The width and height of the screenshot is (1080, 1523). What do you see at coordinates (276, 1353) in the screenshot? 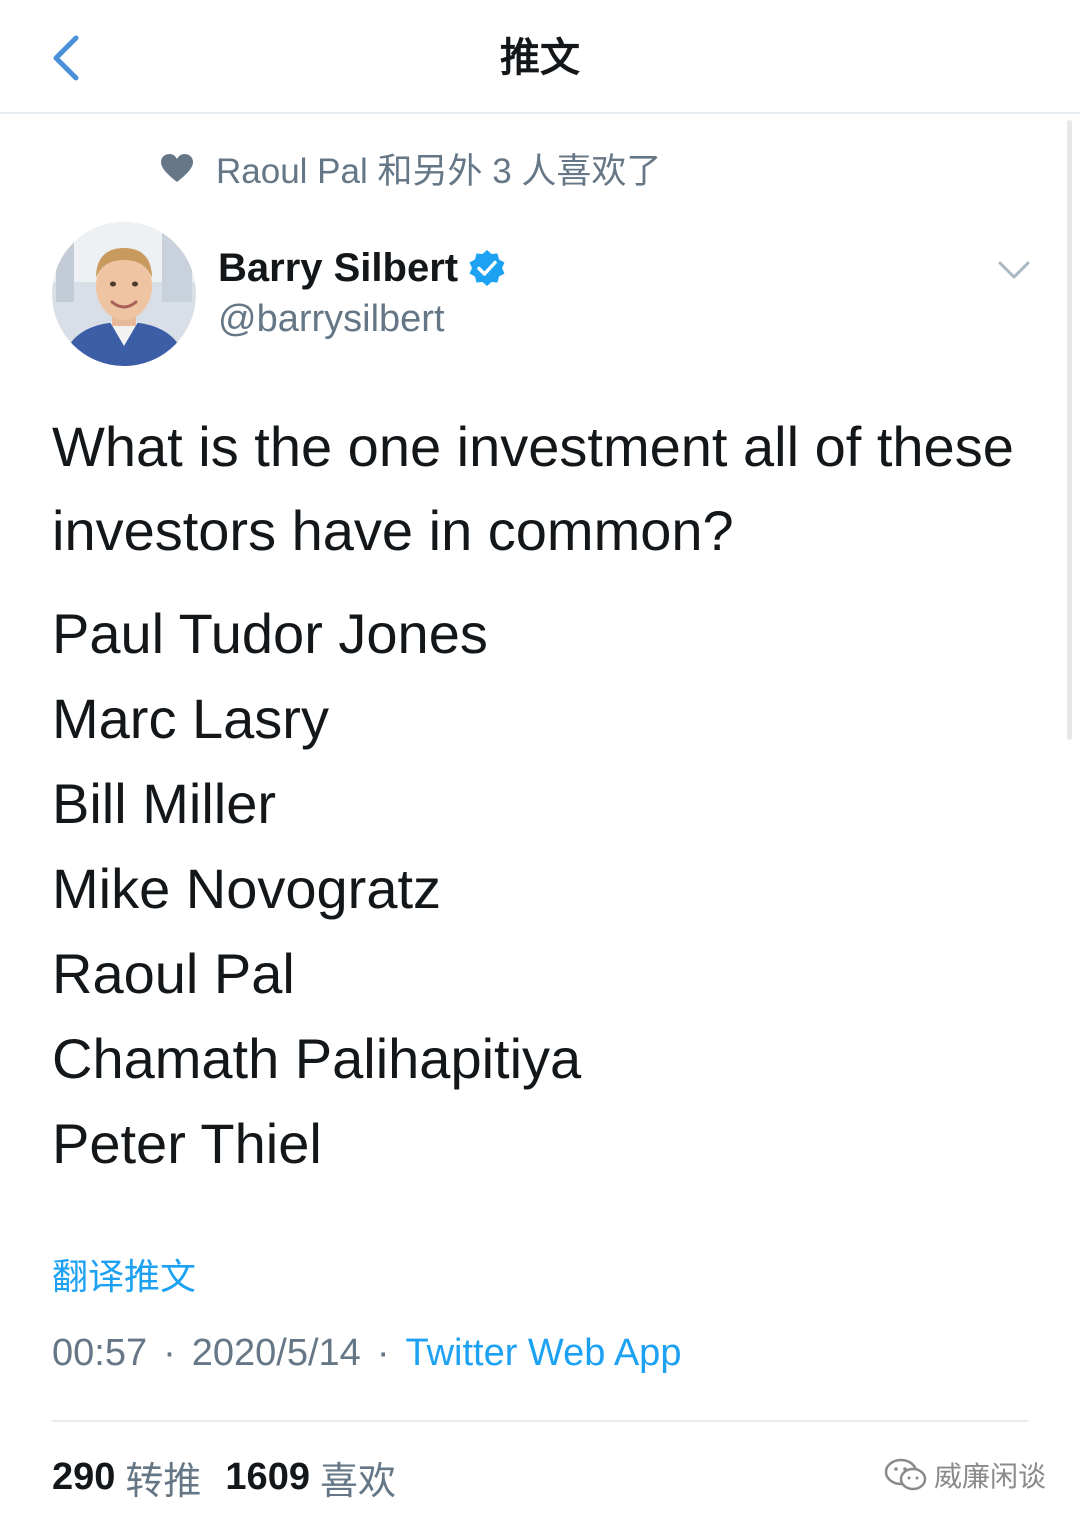
I see `tweet-date: 2020/5/14` at bounding box center [276, 1353].